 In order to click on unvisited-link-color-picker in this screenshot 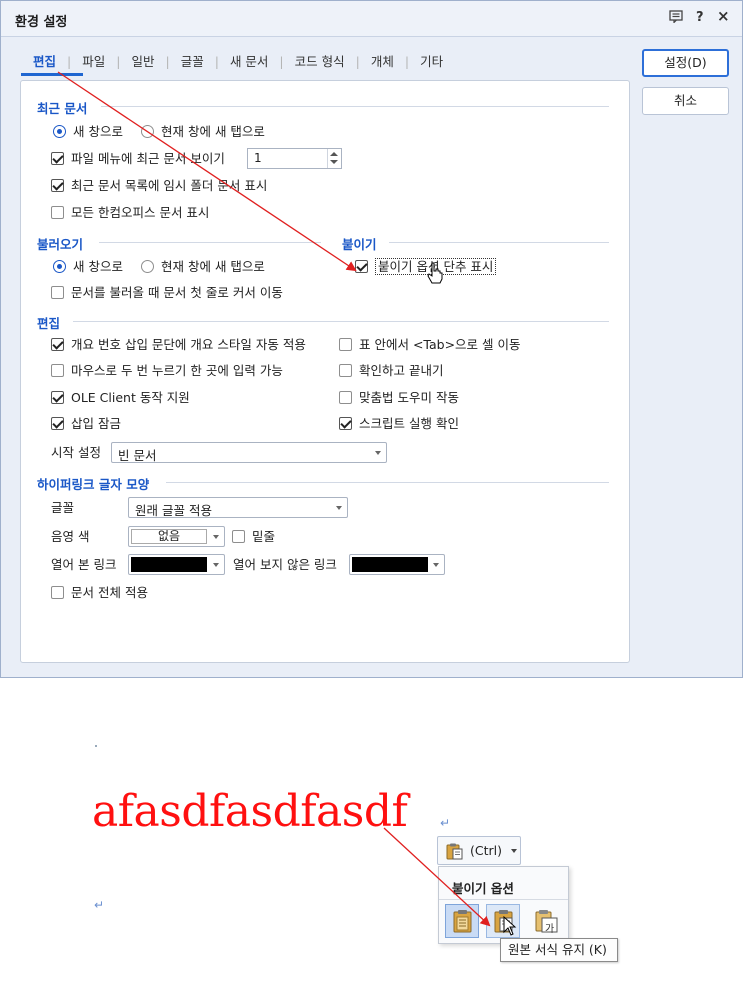, I will do `click(397, 564)`.